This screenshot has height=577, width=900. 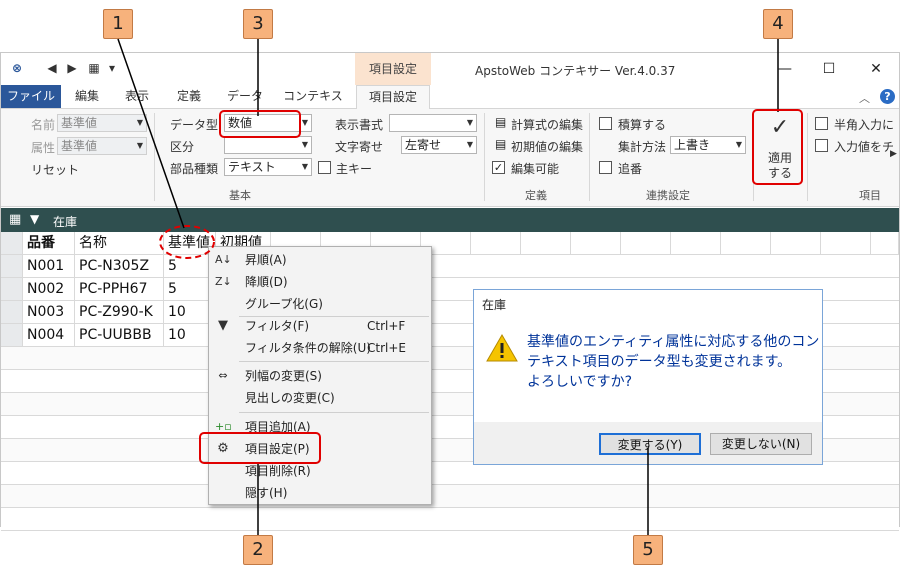 What do you see at coordinates (258, 550) in the screenshot?
I see `callout-2: 2` at bounding box center [258, 550].